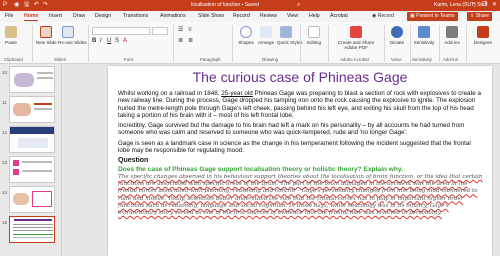 This screenshot has width=500, height=256. I want to click on arrange-button: Arrange, so click(266, 35).